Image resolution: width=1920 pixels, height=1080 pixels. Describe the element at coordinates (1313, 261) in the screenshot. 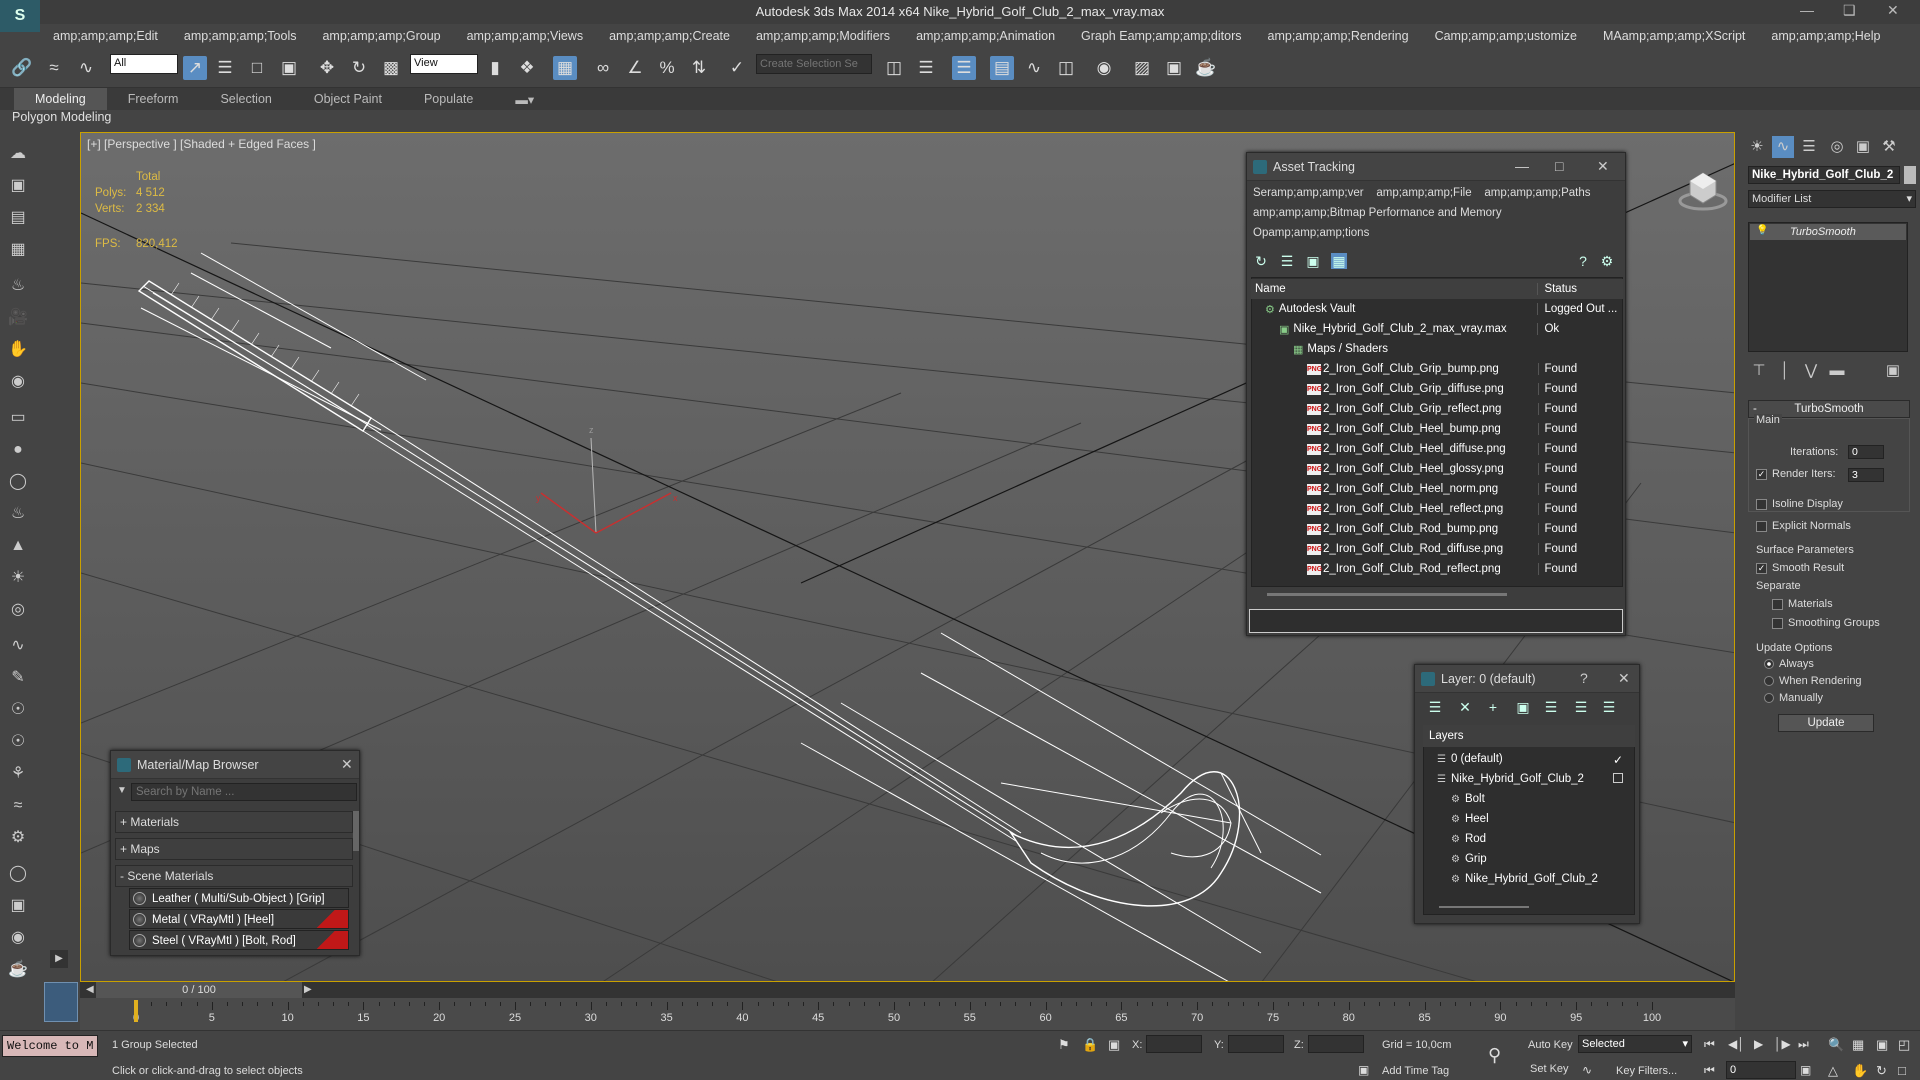

I see `thumbnail-view-icon: ▣` at that location.